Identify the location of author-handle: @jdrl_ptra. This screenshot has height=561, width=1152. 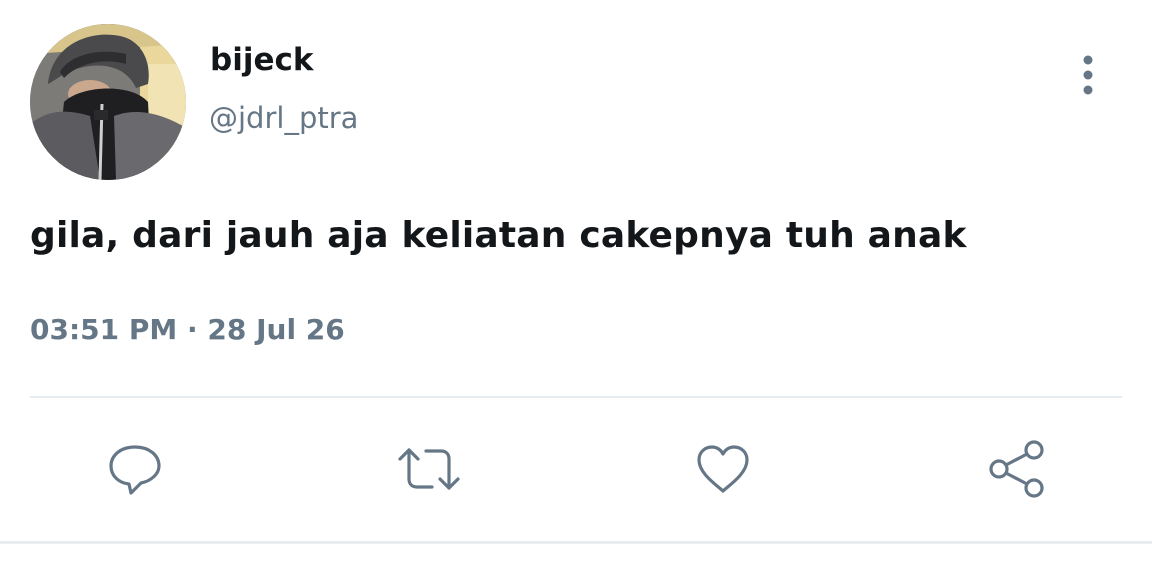
(283, 118).